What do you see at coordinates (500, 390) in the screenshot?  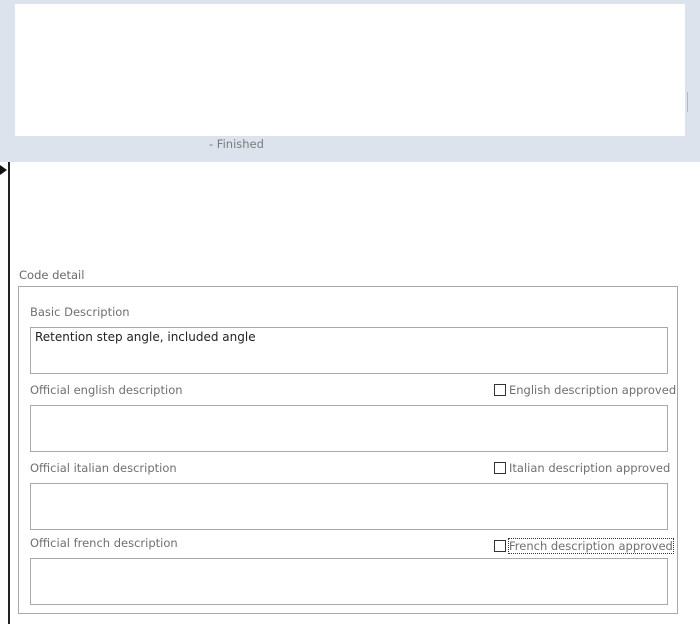 I see `english-approved-checkbox-box` at bounding box center [500, 390].